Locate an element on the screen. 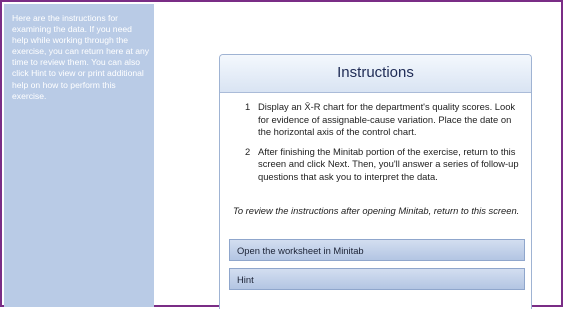 The height and width of the screenshot is (309, 563). open-worksheet-button: Open the worksheet in Minitab is located at coordinates (377, 250).